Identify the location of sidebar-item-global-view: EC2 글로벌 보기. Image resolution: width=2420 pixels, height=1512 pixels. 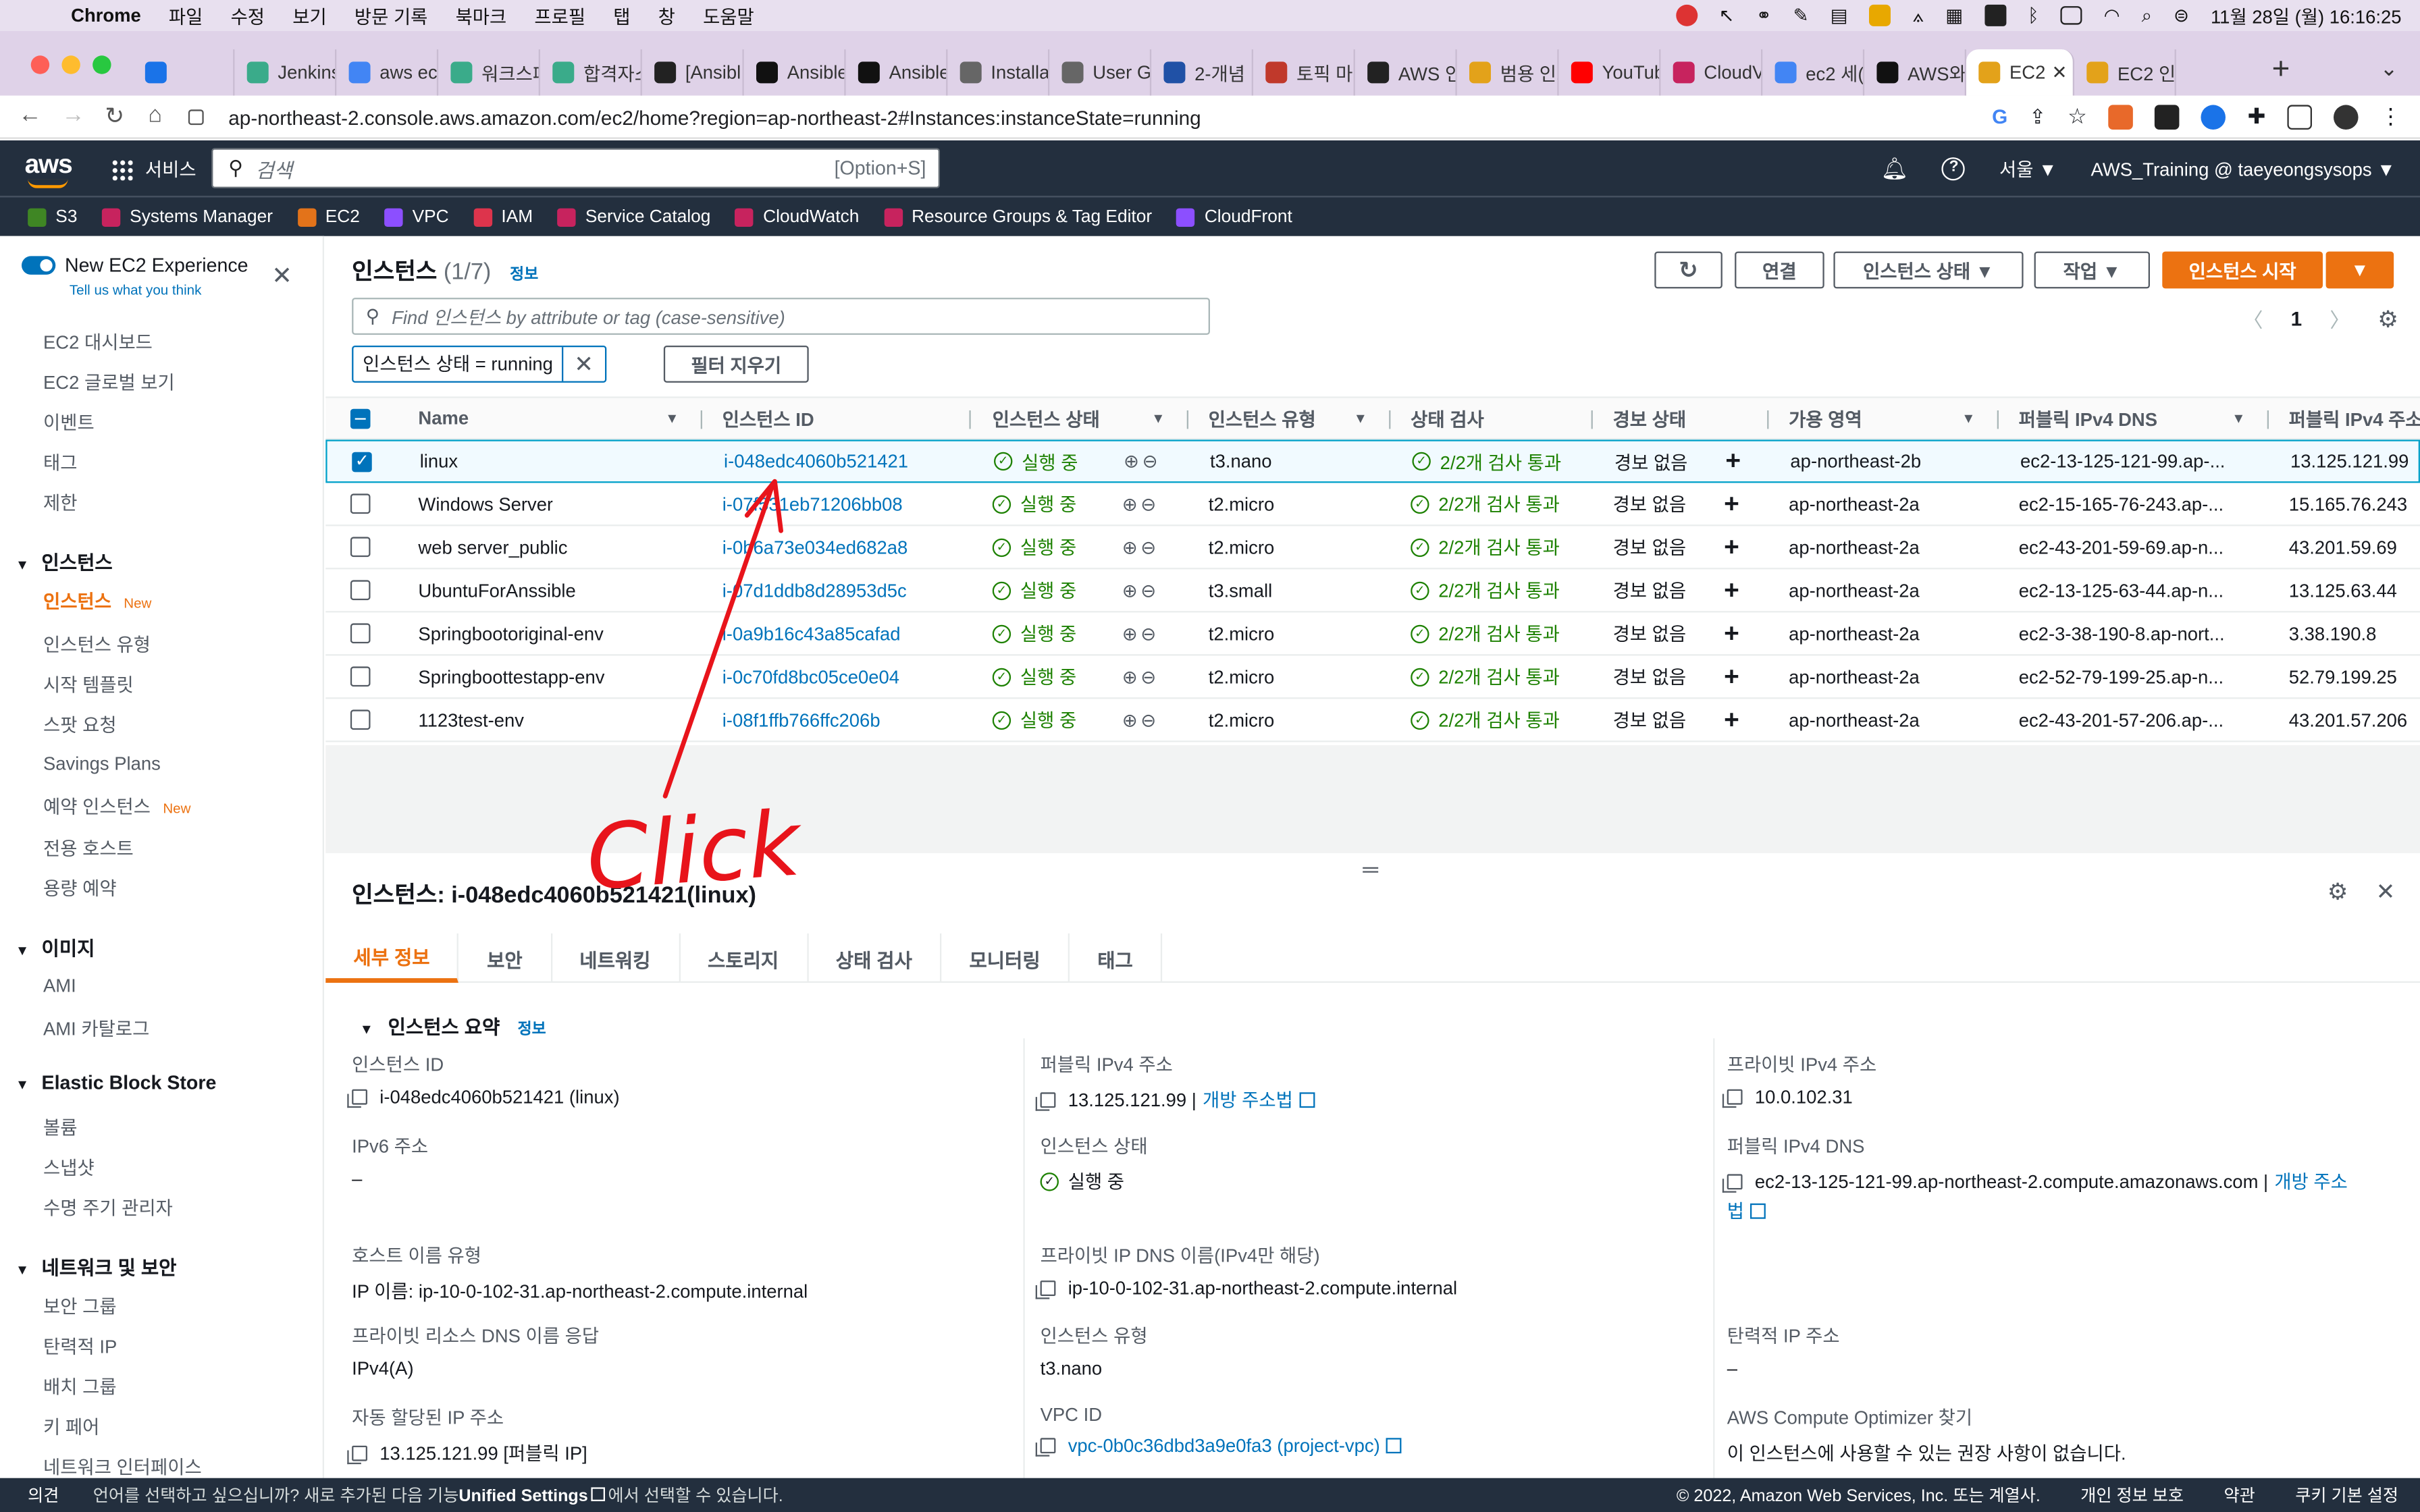
(109, 382).